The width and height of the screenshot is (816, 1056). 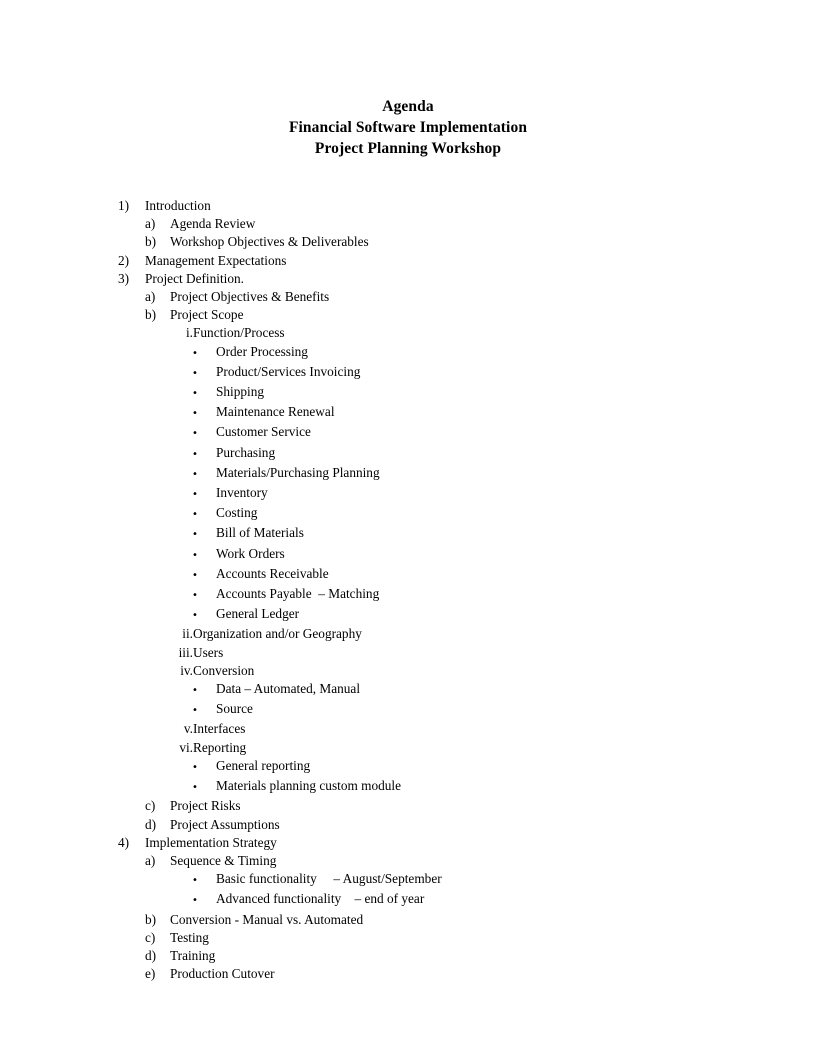 What do you see at coordinates (185, 652) in the screenshot?
I see `outline-marker: iii.` at bounding box center [185, 652].